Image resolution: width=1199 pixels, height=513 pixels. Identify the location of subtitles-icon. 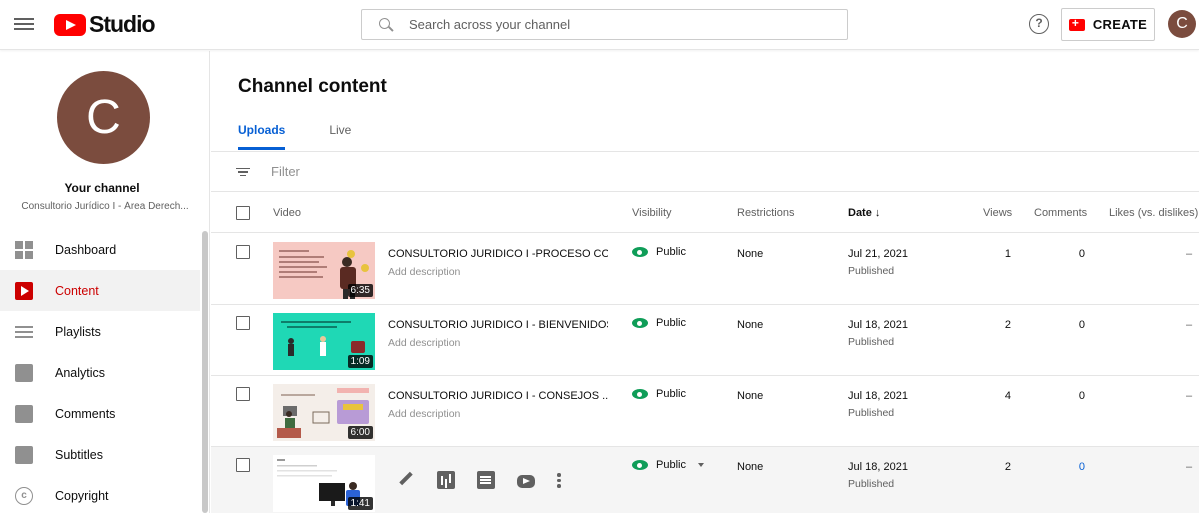
(24, 454).